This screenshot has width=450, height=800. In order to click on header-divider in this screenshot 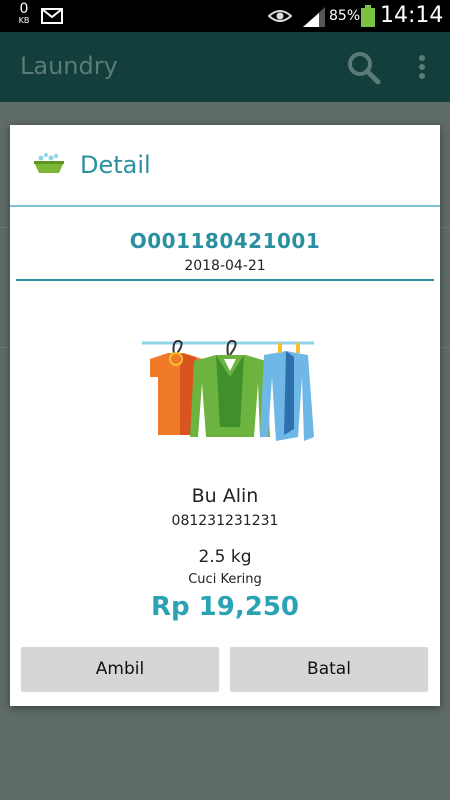, I will do `click(225, 206)`.